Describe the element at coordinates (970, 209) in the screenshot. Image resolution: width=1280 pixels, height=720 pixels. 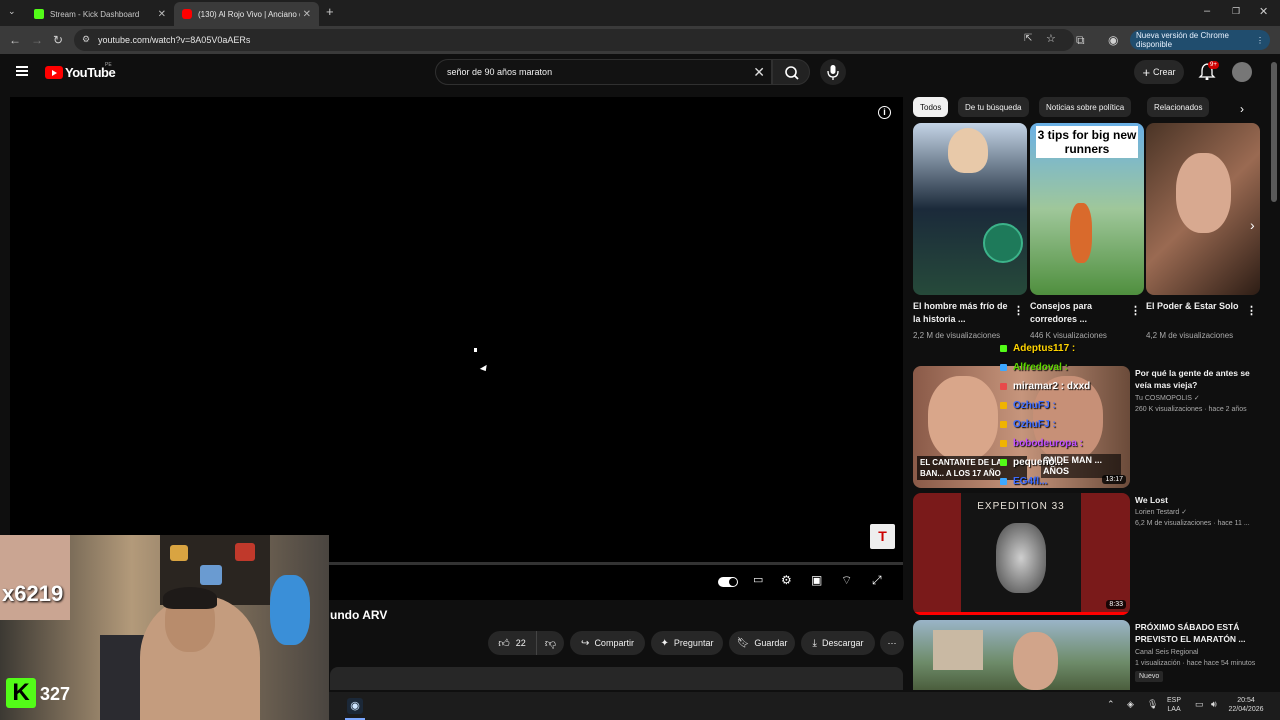
I see `short-thumbnail` at that location.